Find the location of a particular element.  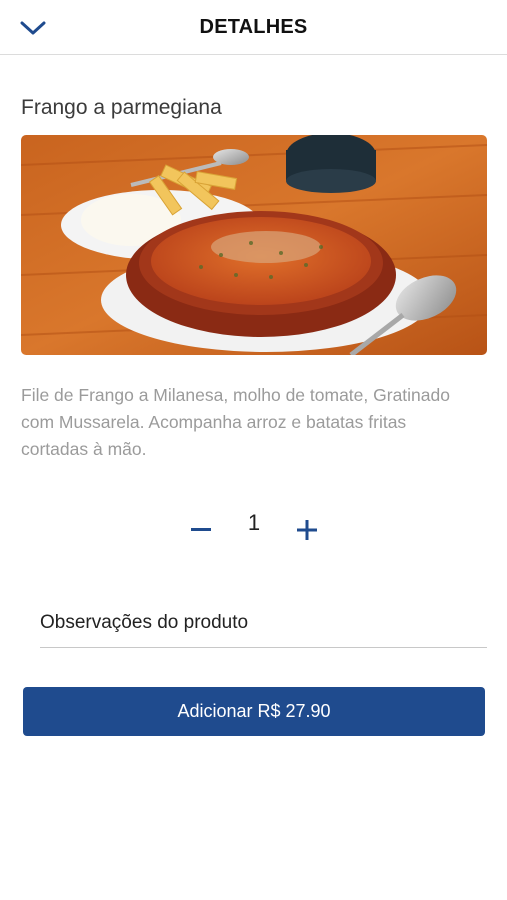

minus-icon is located at coordinates (201, 529).